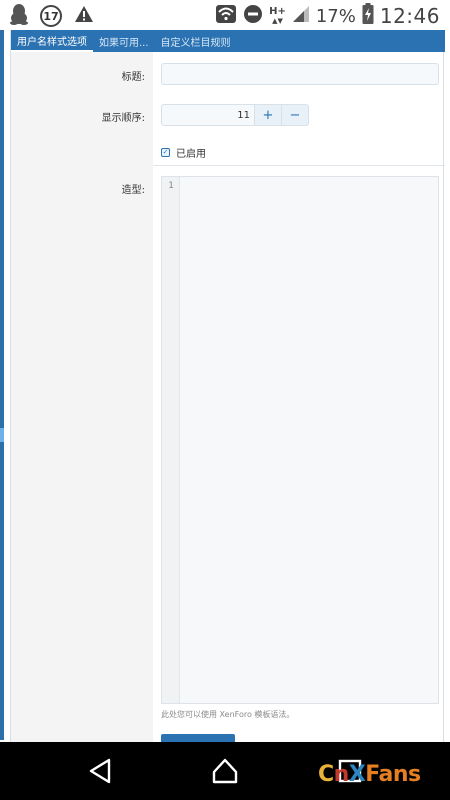 Image resolution: width=450 pixels, height=800 pixels. I want to click on line-number-gutter: 1, so click(171, 440).